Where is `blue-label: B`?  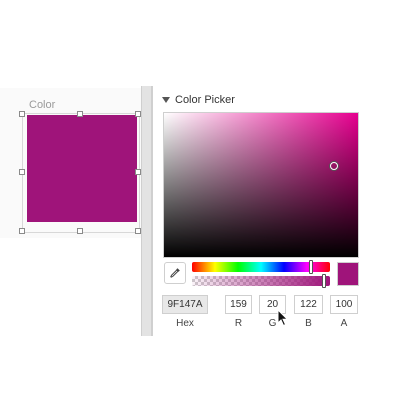
blue-label: B is located at coordinates (308, 323).